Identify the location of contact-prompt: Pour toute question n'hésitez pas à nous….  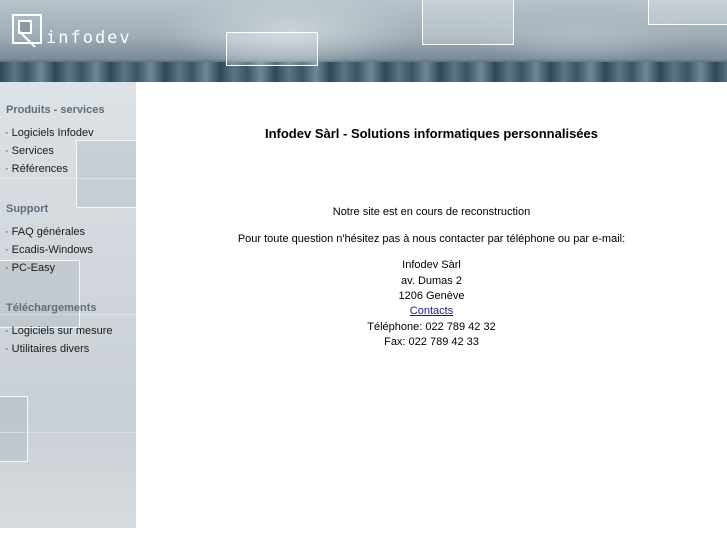
(431, 239).